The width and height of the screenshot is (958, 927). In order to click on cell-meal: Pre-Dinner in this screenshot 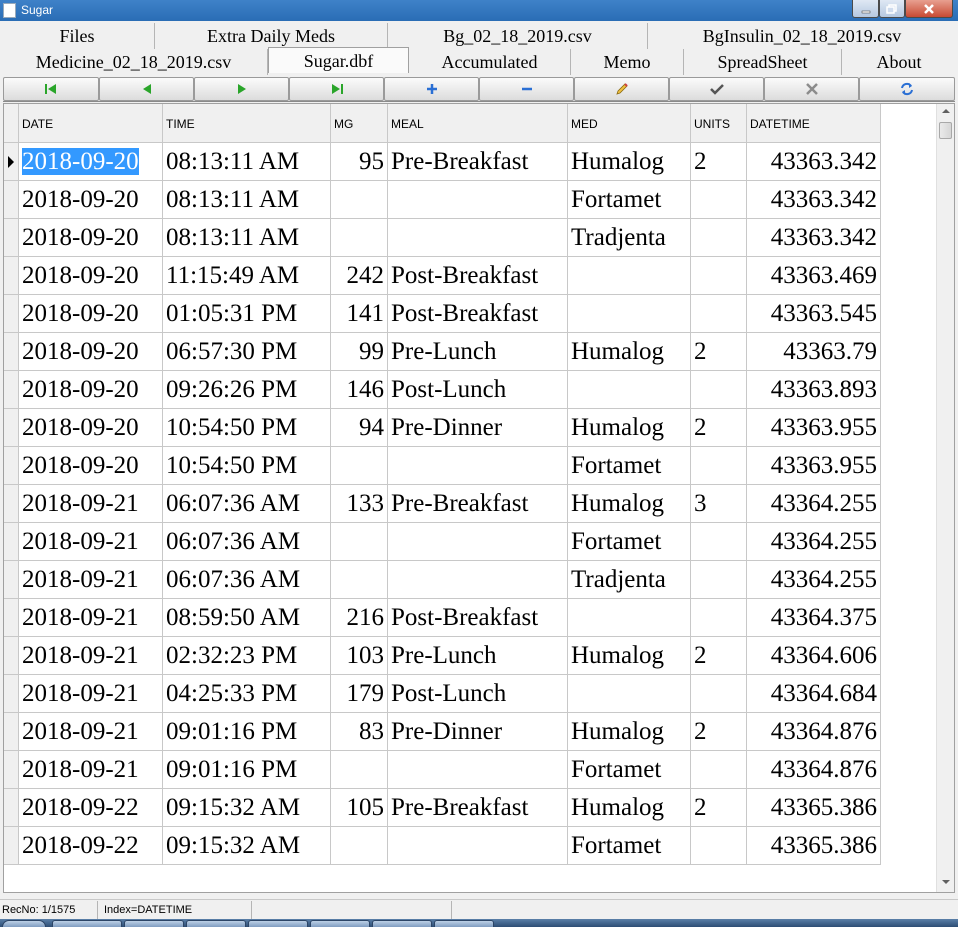, I will do `click(478, 428)`.